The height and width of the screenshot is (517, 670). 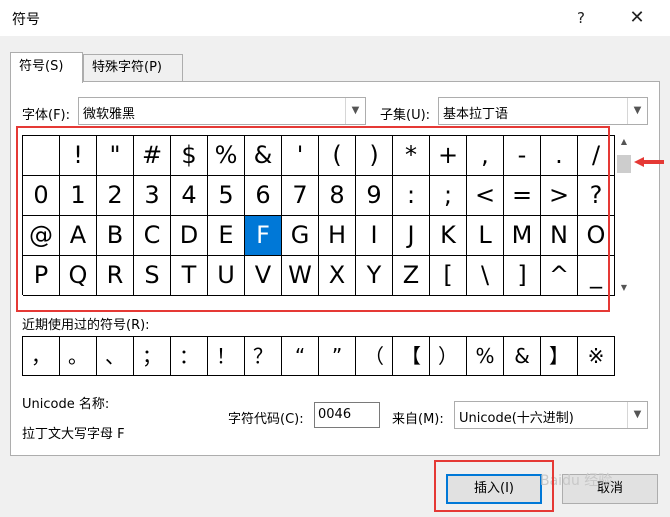 What do you see at coordinates (263, 356) in the screenshot?
I see `recent-symbol-cell: ？` at bounding box center [263, 356].